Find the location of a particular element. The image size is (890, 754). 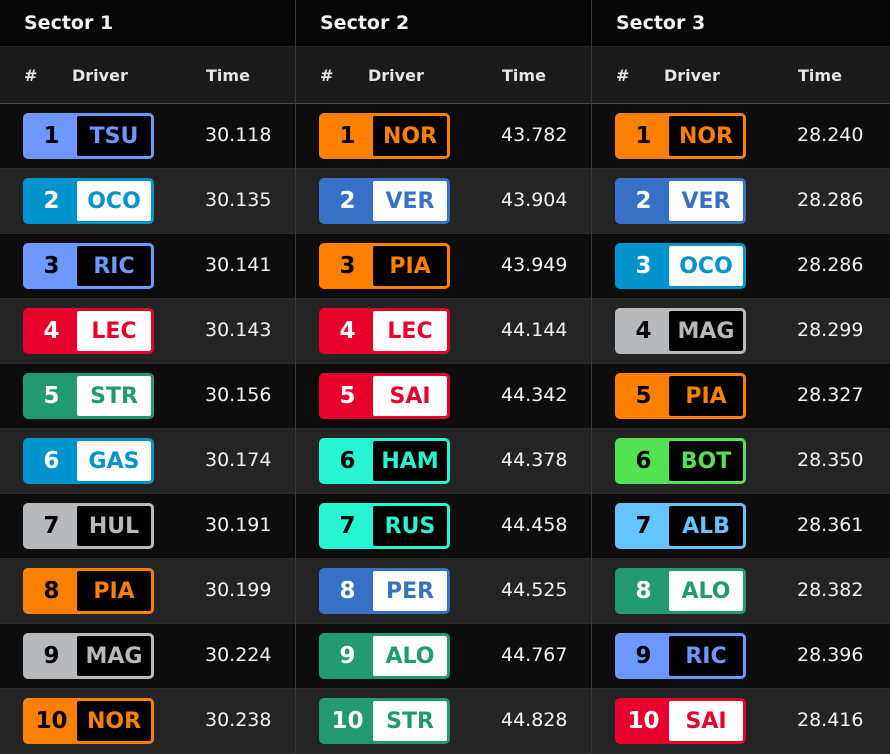

table-row: 9 ALO 44.767 is located at coordinates (443, 656).